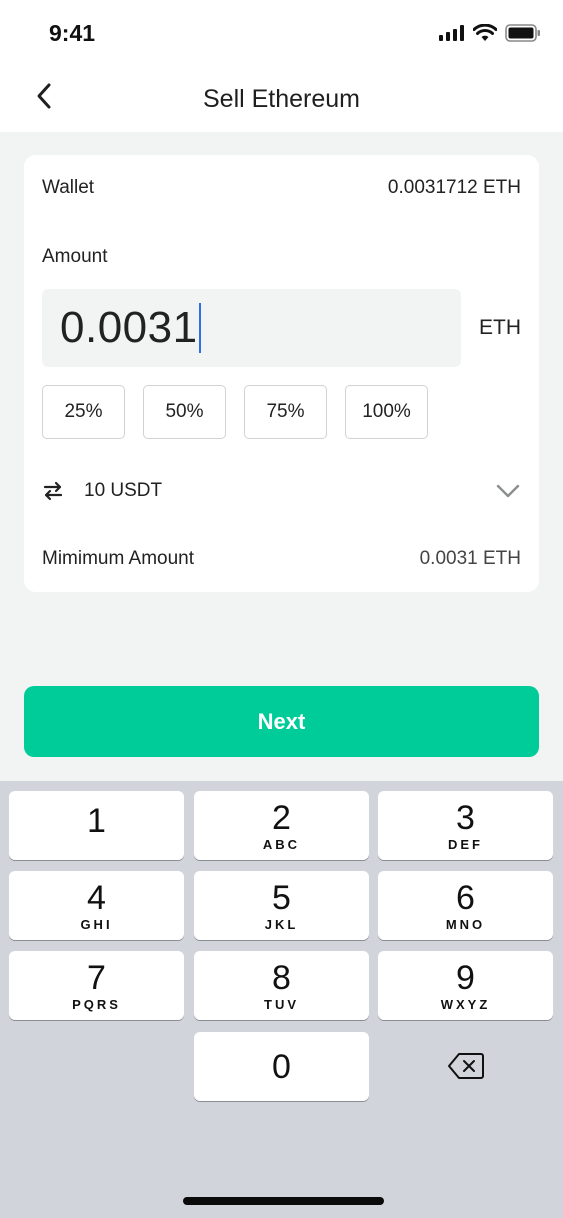 This screenshot has width=563, height=1218. Describe the element at coordinates (235, 412) in the screenshot. I see `percent-options: 25% 50% 75% 100%` at that location.